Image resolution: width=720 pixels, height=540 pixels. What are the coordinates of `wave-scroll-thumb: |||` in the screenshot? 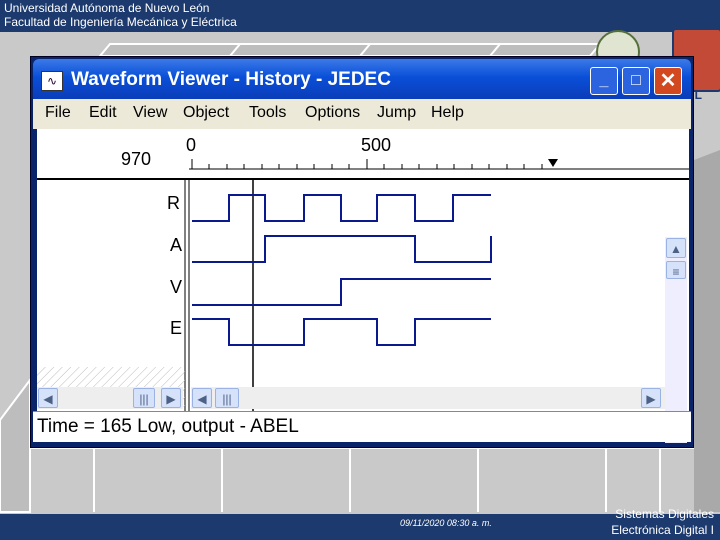 It's located at (227, 398).